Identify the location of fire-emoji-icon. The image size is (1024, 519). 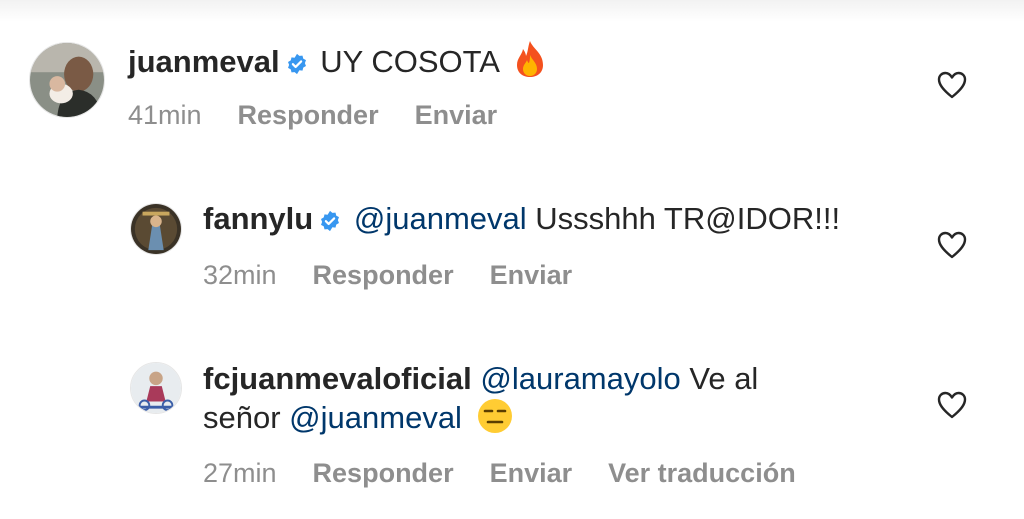
(530, 63).